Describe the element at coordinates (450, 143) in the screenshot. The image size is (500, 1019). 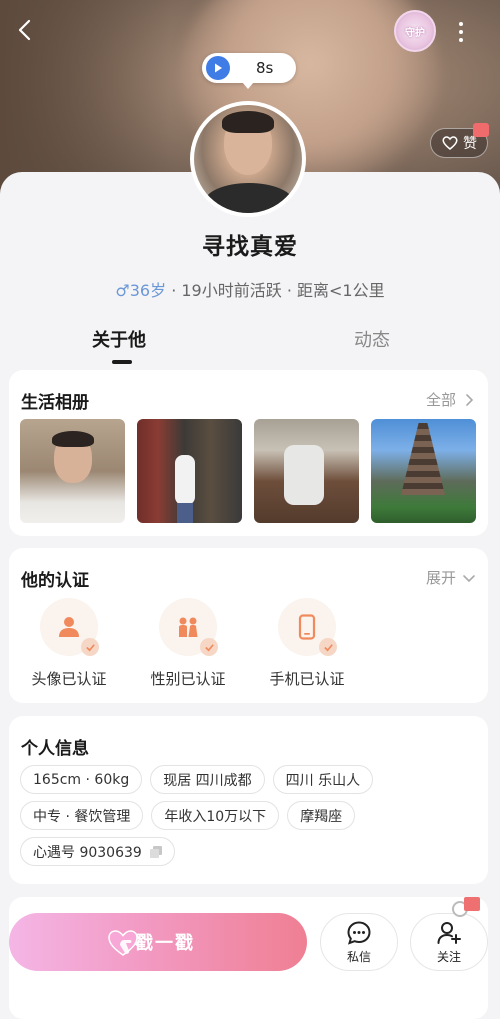
I see `heart-outline-icon` at that location.